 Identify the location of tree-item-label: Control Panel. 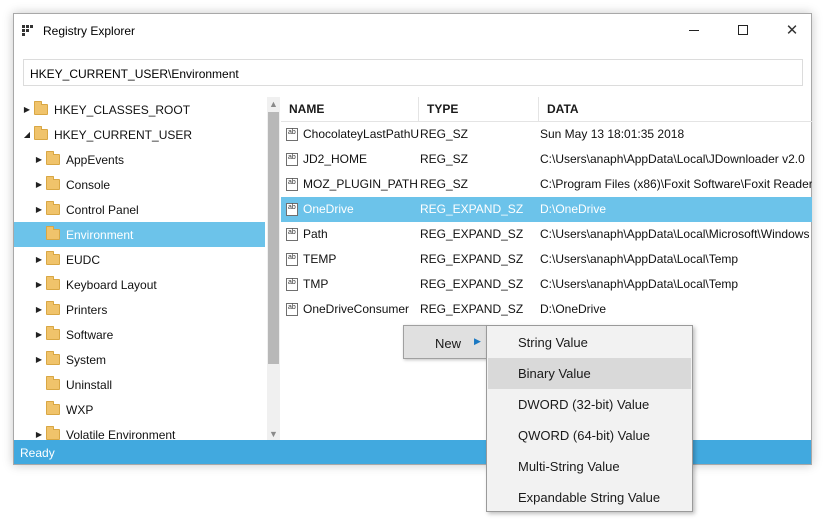
(102, 209).